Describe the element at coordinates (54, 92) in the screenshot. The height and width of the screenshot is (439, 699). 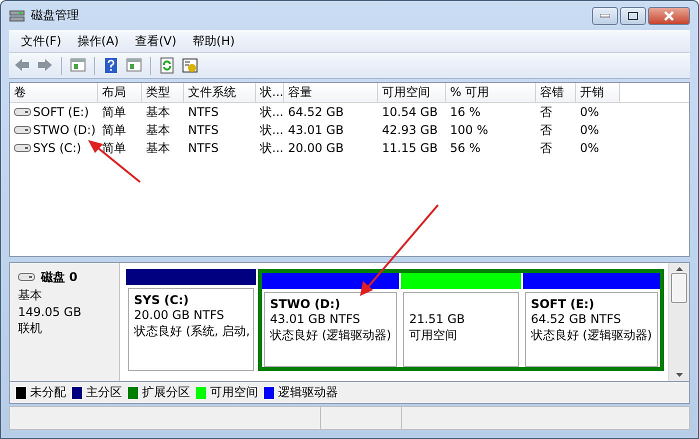
I see `column-header: 卷` at that location.